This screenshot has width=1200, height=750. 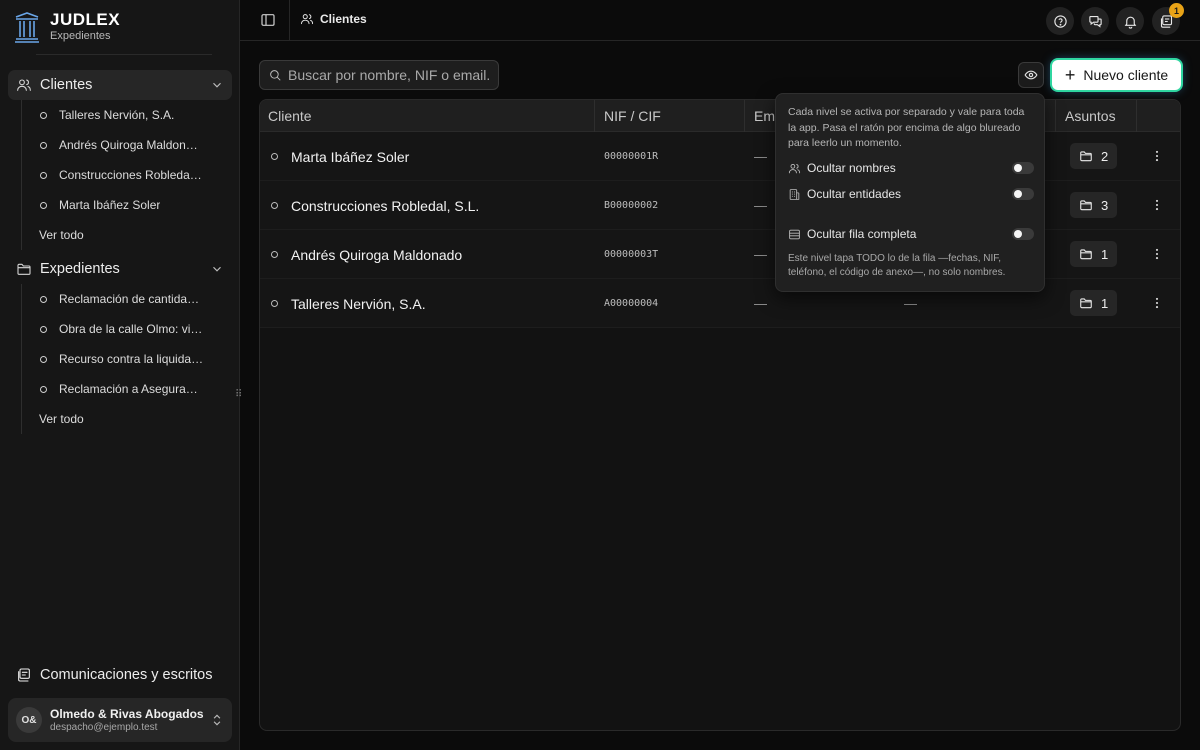 I want to click on option-label: Ocultar fila completa, so click(x=862, y=234).